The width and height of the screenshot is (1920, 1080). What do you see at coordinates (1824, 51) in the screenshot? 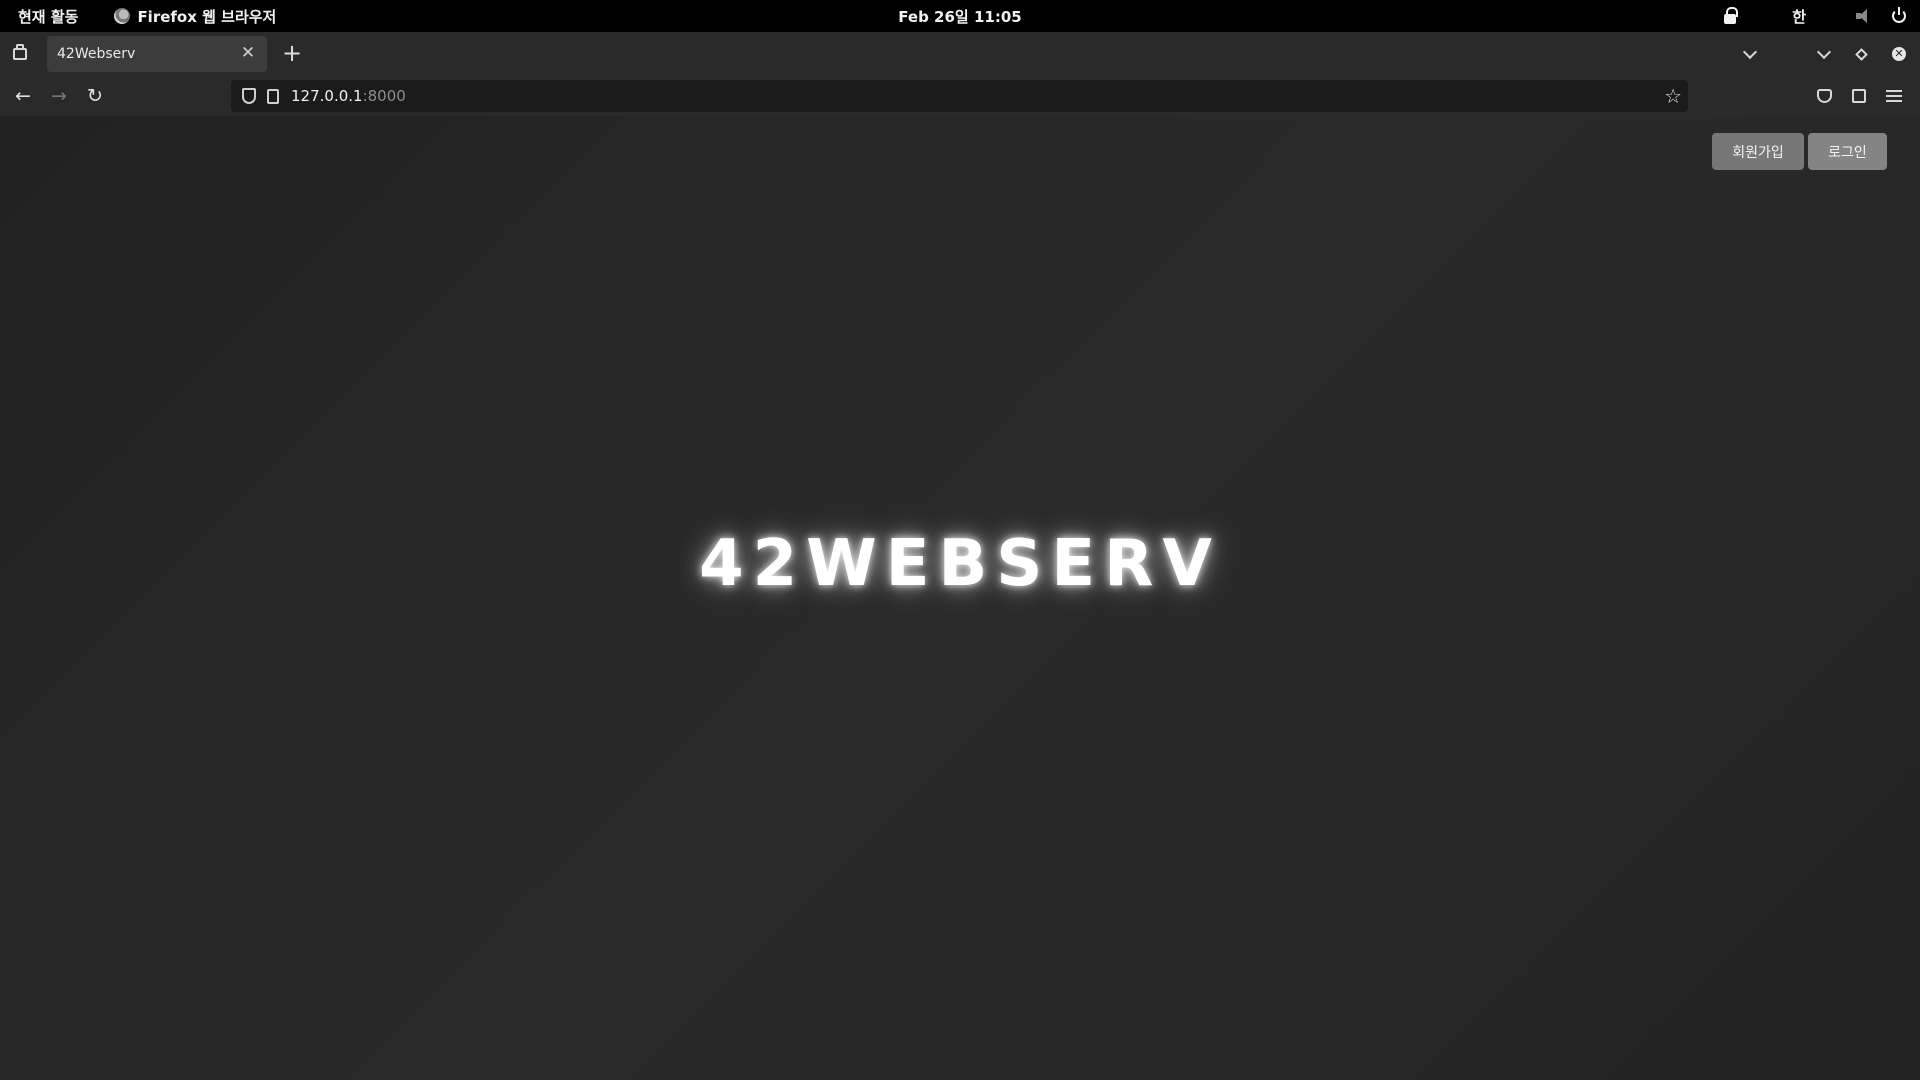
I see `minimize-icon` at bounding box center [1824, 51].